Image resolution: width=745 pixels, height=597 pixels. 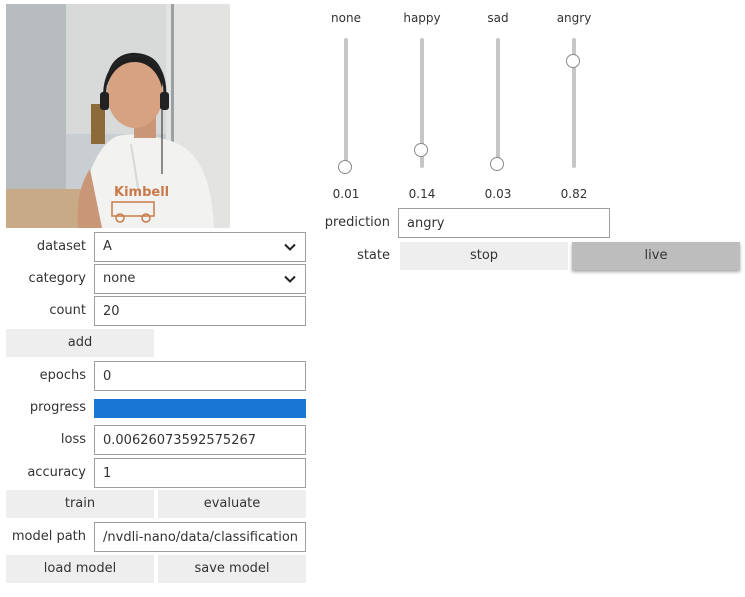 I want to click on train-button: train, so click(x=80, y=504).